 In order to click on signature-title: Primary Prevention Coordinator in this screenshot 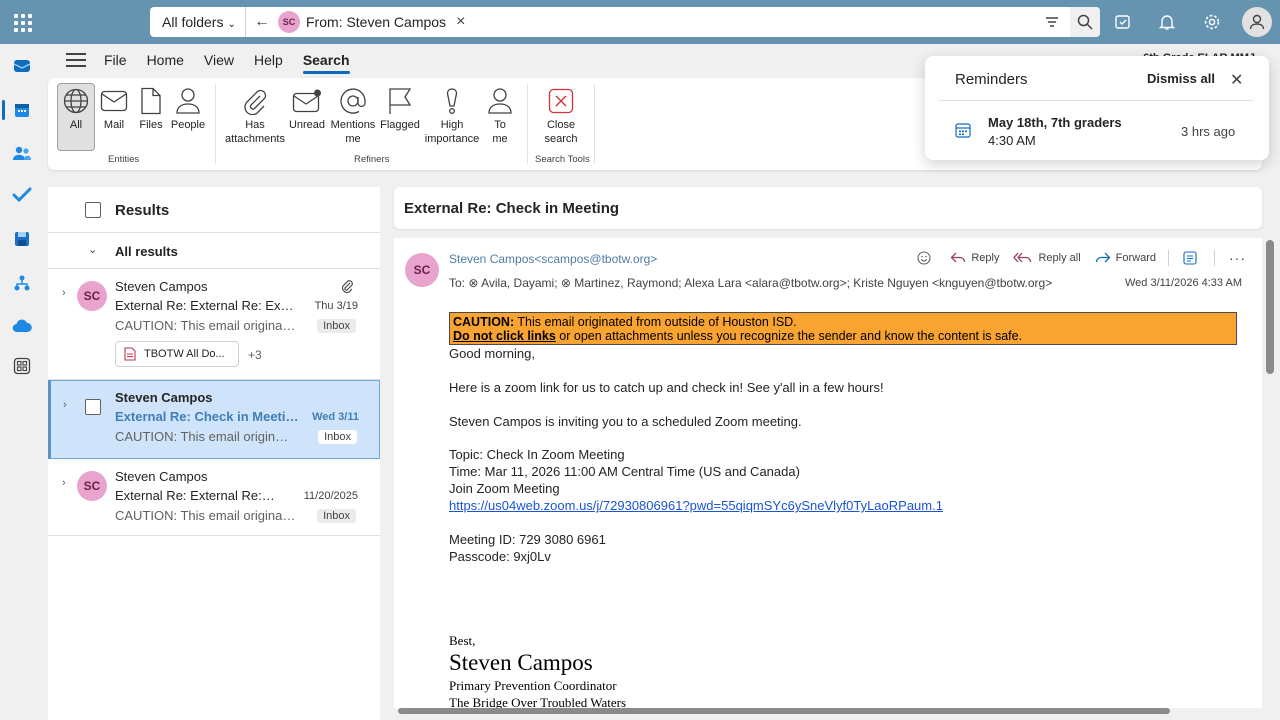, I will do `click(533, 685)`.